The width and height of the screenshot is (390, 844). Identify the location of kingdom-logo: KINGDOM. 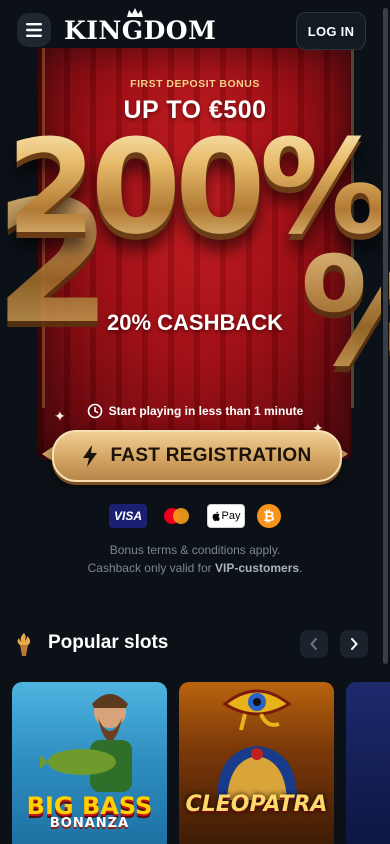
(140, 27).